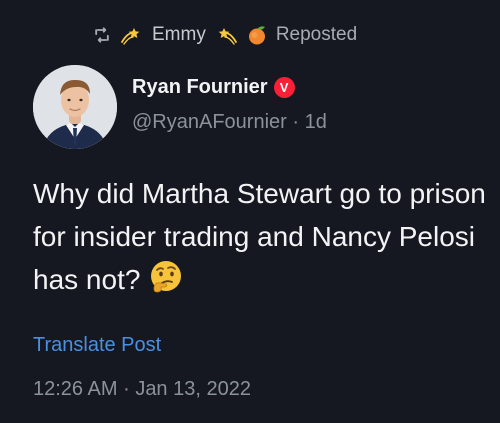 The image size is (500, 423). Describe the element at coordinates (200, 87) in the screenshot. I see `author-display-name: Ryan Fournier` at that location.